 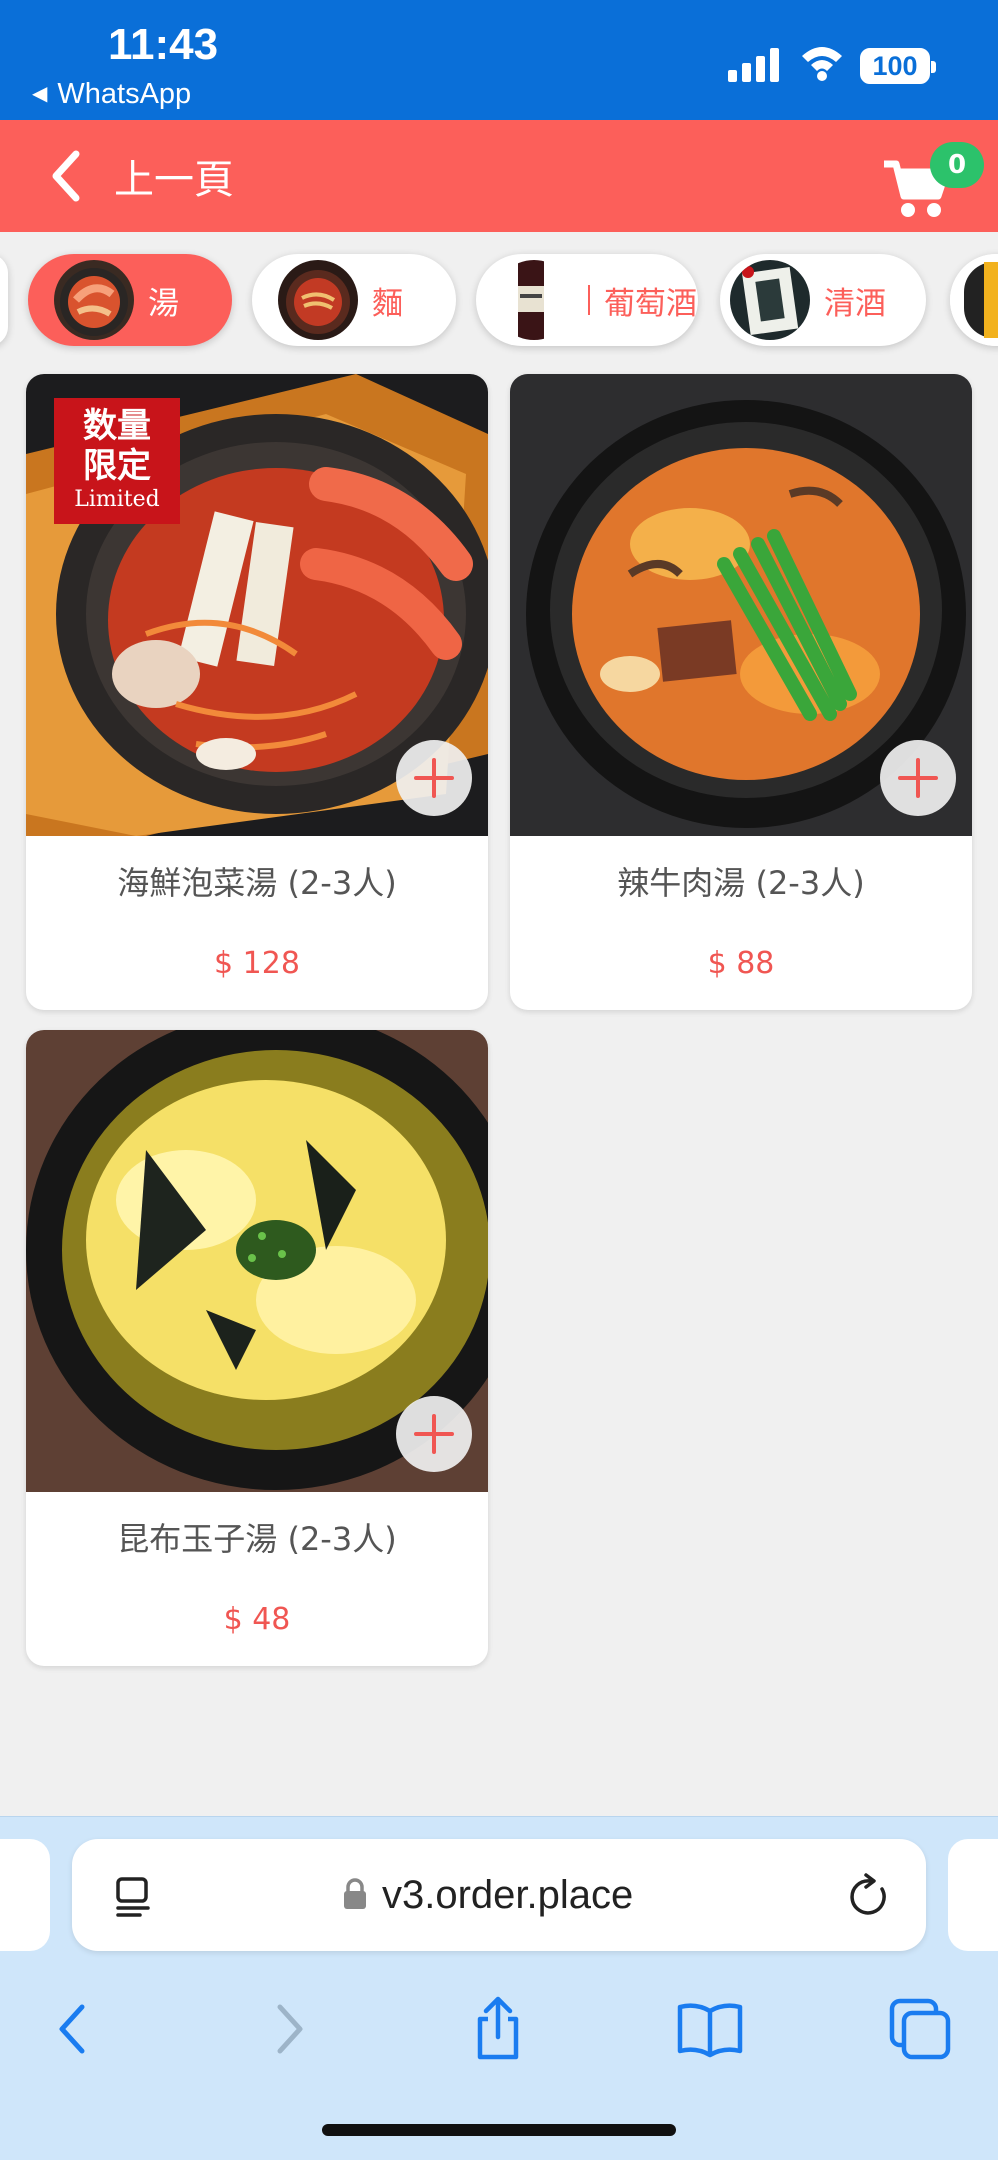 I want to click on product-card-spicy-beef-soup: 辣牛肉湯 (2-3人) $ 88, so click(x=741, y=692).